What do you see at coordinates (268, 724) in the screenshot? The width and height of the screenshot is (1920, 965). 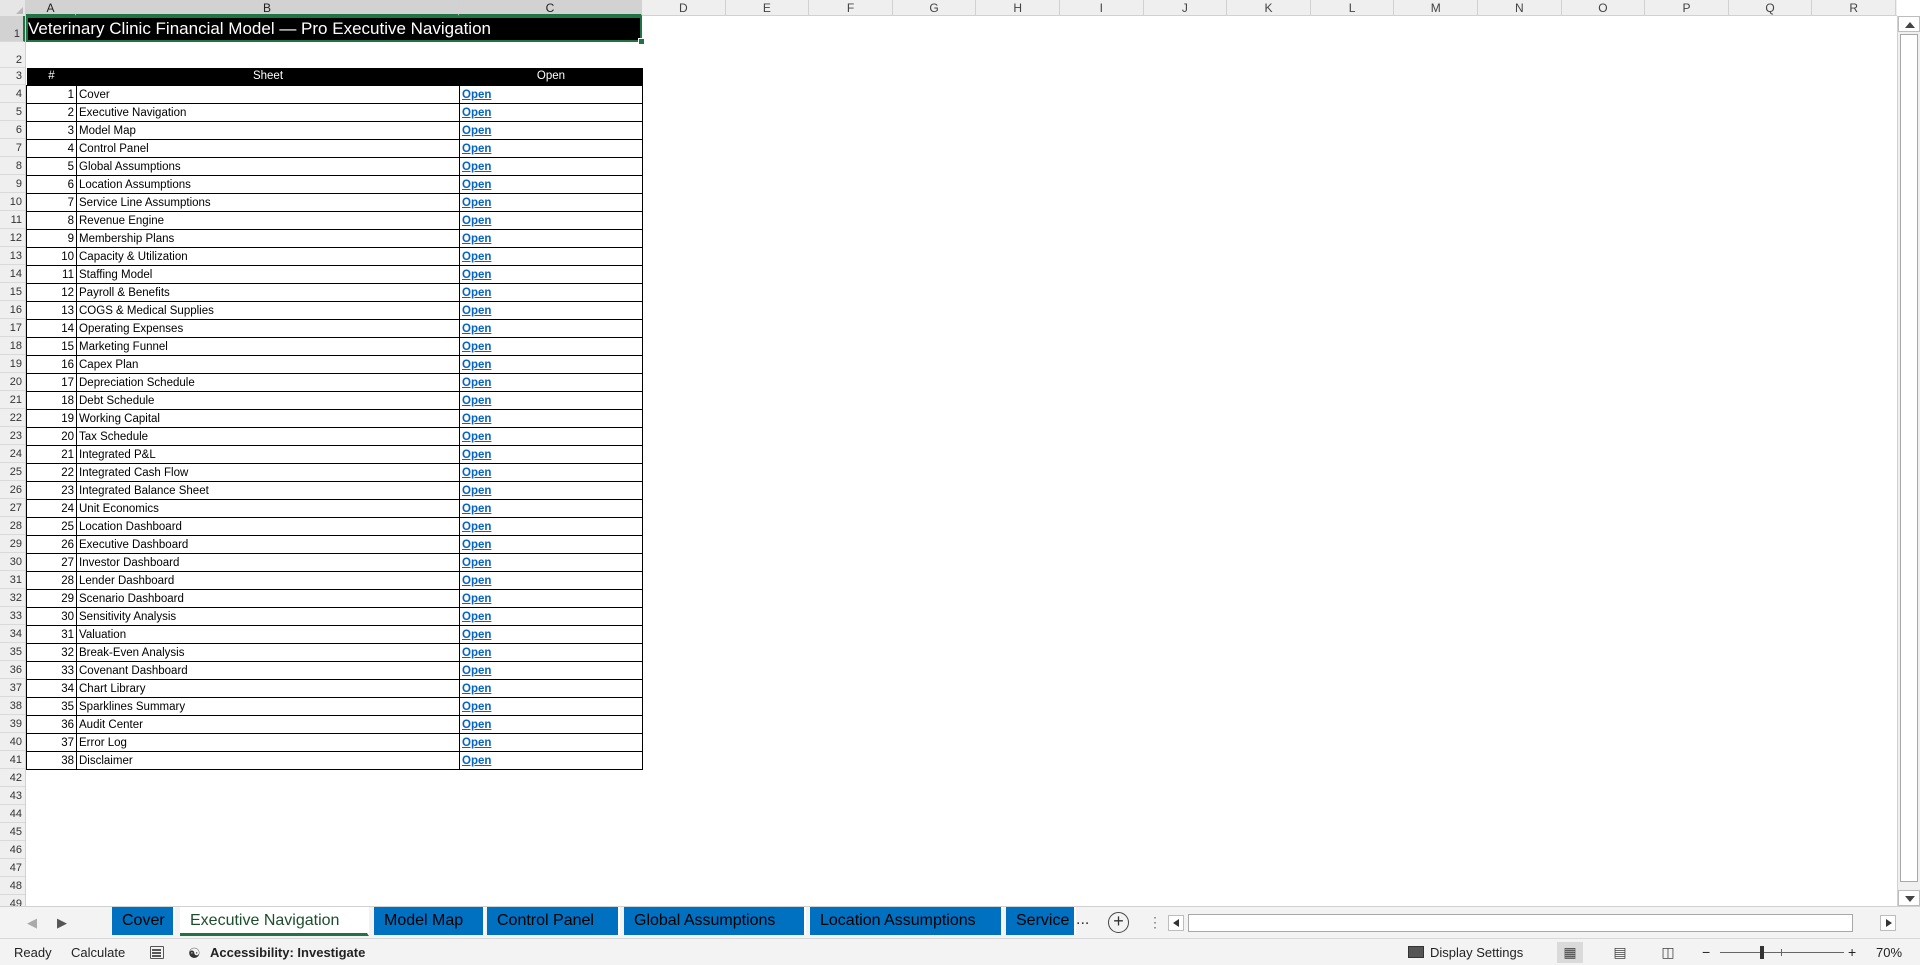 I see `sheet-name: Audit Center` at bounding box center [268, 724].